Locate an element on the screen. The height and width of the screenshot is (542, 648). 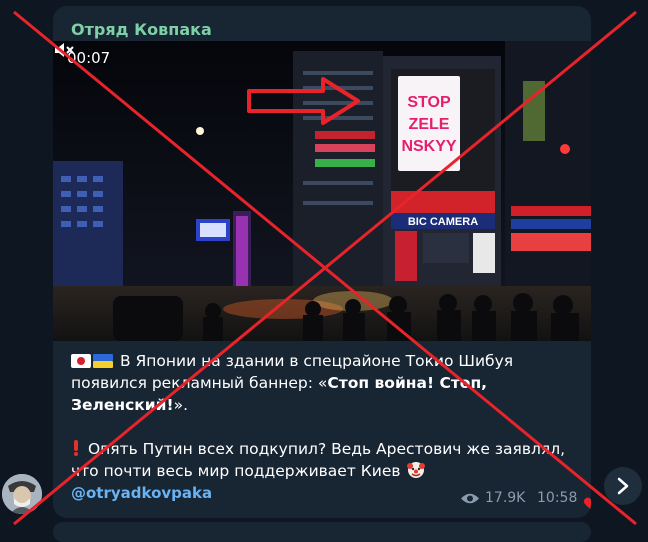
channel-avatar is located at coordinates (22, 494).